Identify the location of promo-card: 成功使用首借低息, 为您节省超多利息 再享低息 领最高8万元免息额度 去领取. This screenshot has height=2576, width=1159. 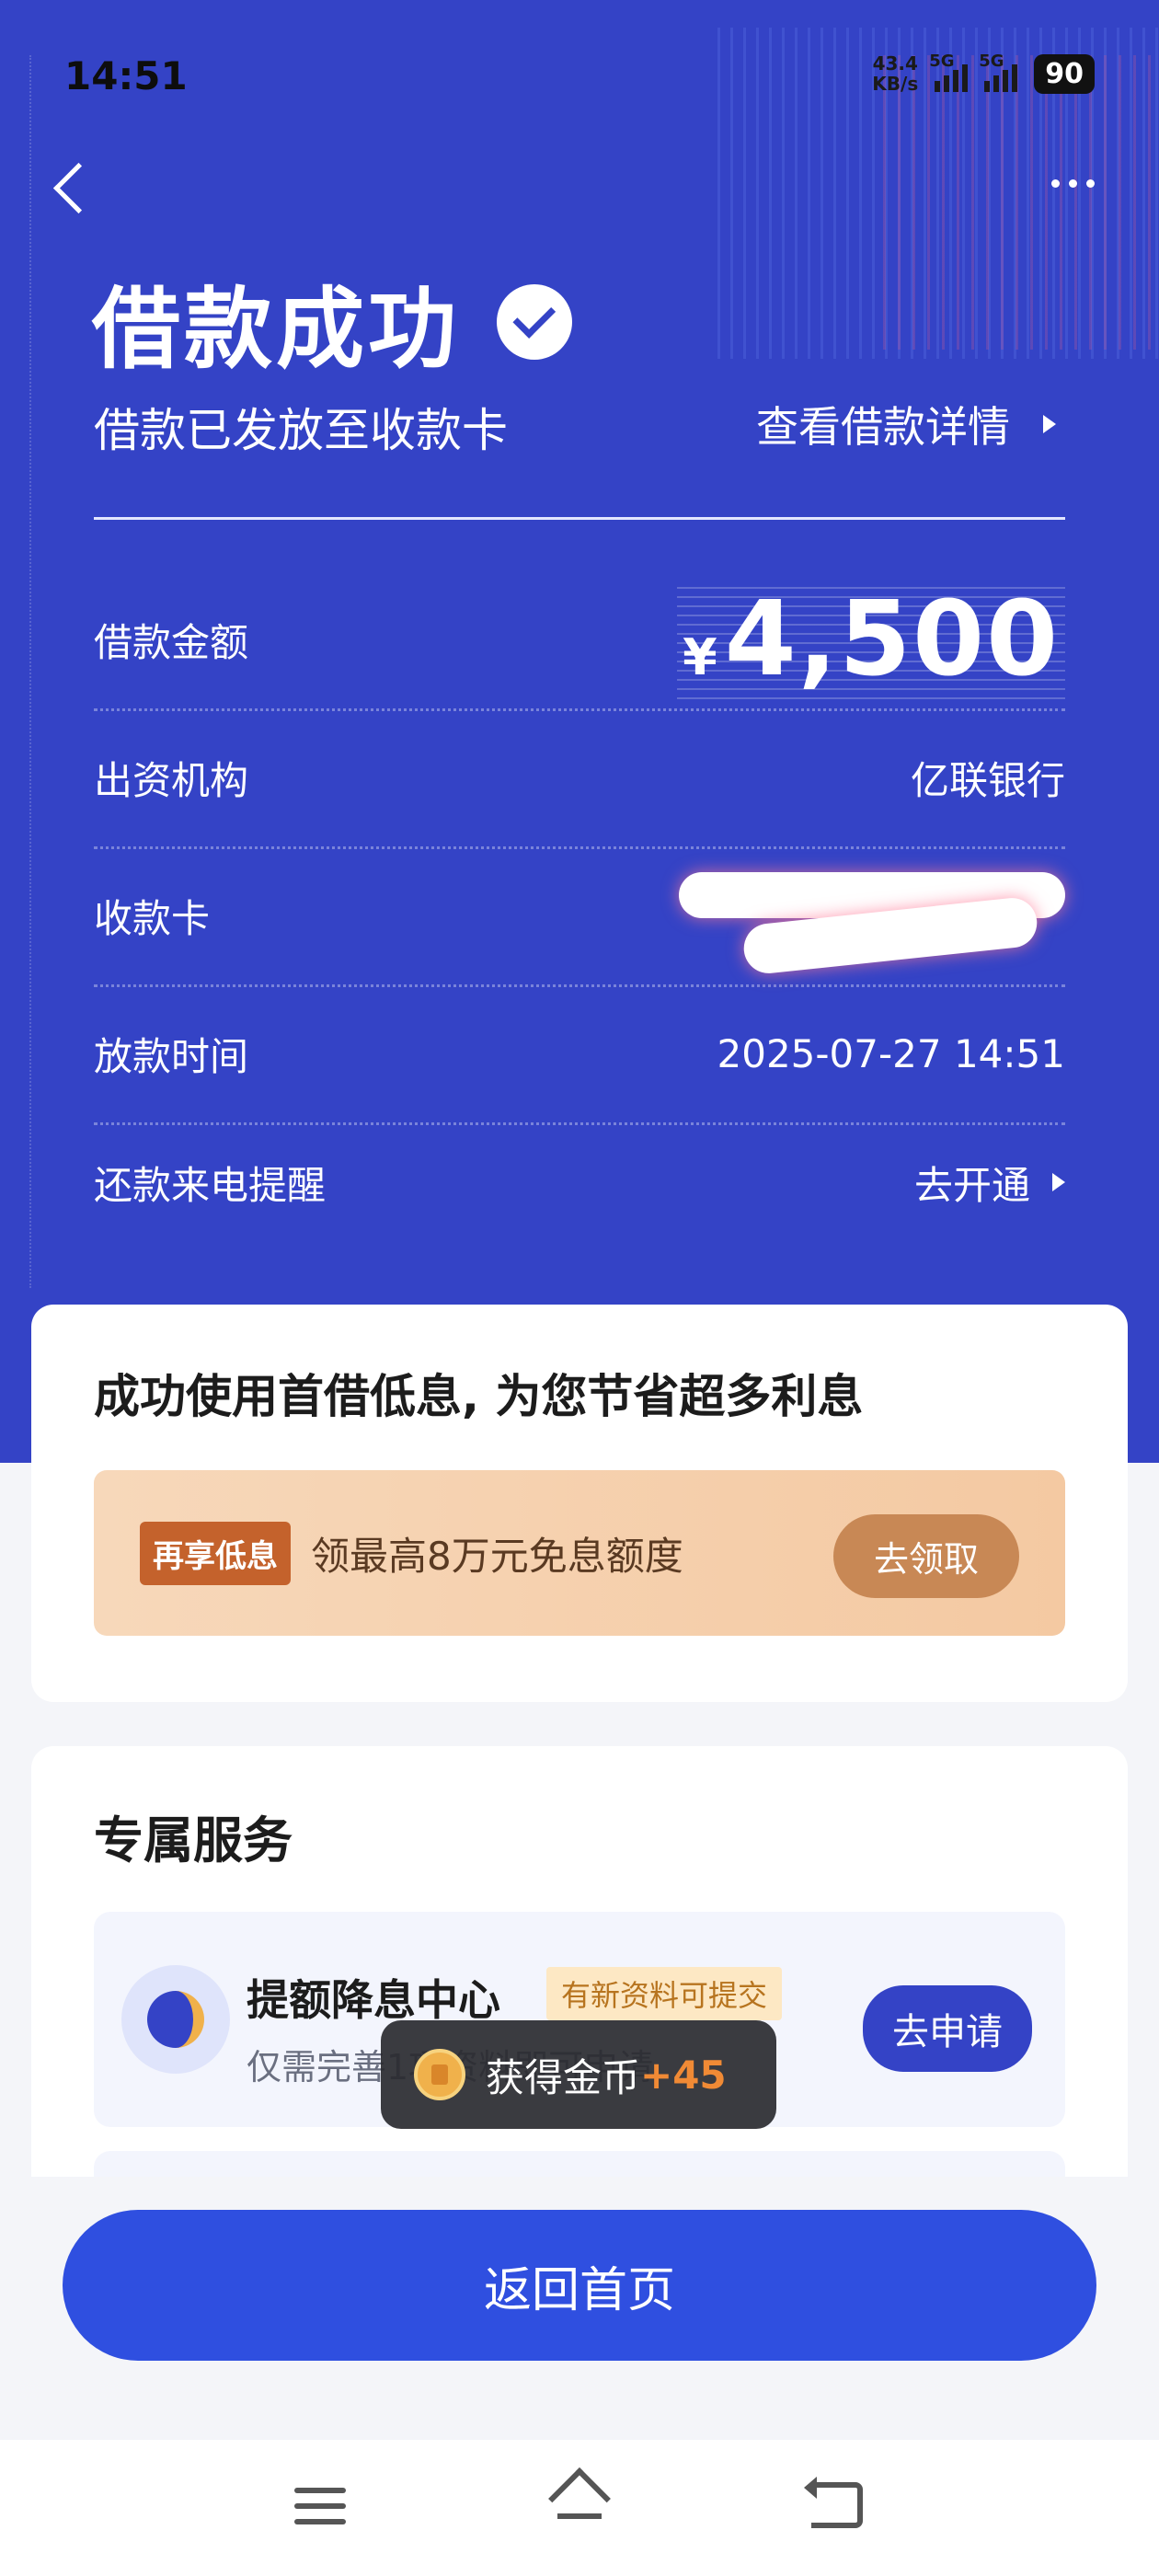
(579, 1503).